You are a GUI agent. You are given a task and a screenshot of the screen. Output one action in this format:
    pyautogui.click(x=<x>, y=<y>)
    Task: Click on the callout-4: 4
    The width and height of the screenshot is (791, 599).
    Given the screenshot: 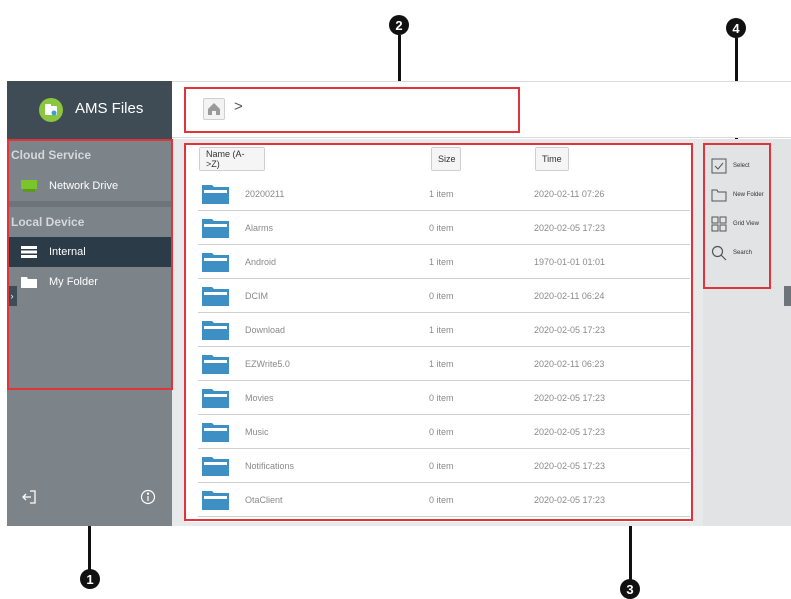 What is the action you would take?
    pyautogui.click(x=736, y=28)
    